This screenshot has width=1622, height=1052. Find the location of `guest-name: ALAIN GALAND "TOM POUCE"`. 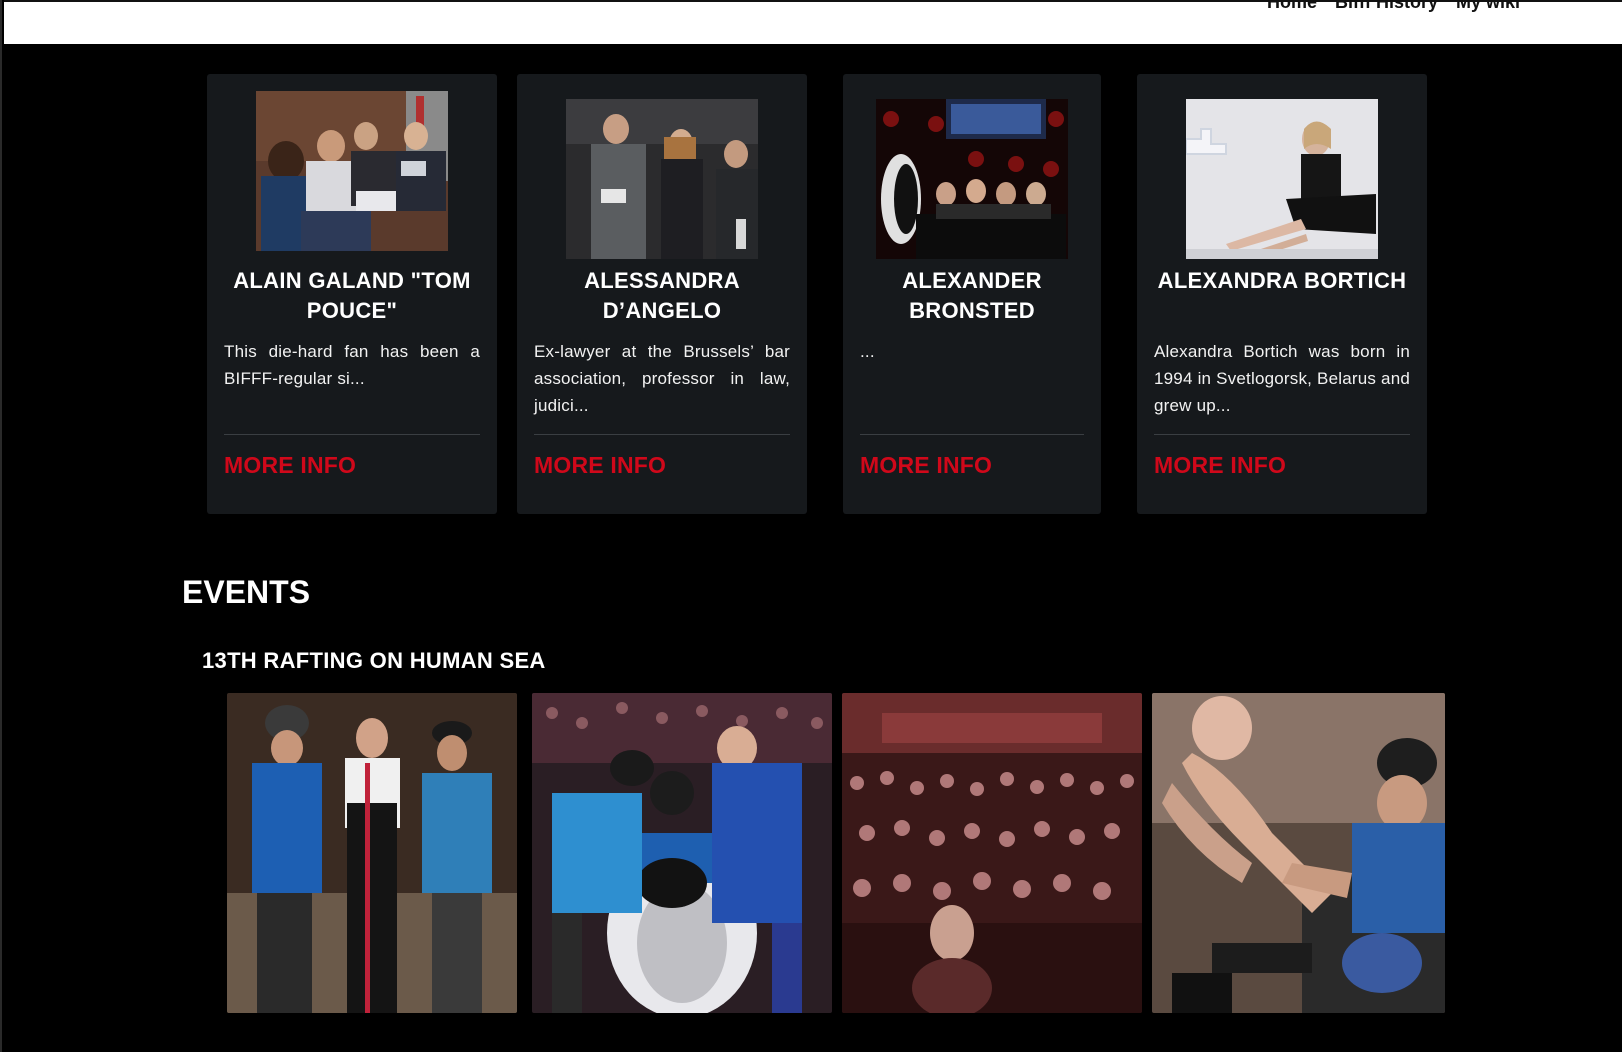

guest-name: ALAIN GALAND "TOM POUCE" is located at coordinates (352, 295).